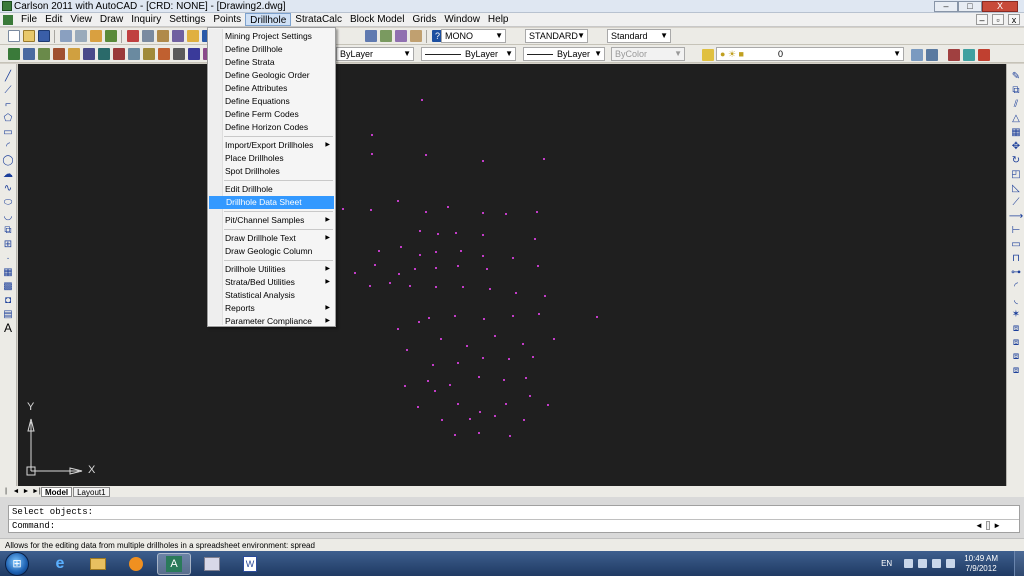 The width and height of the screenshot is (1024, 576). Describe the element at coordinates (8, 174) in the screenshot. I see `revision-cloud-icon: ☁` at that location.